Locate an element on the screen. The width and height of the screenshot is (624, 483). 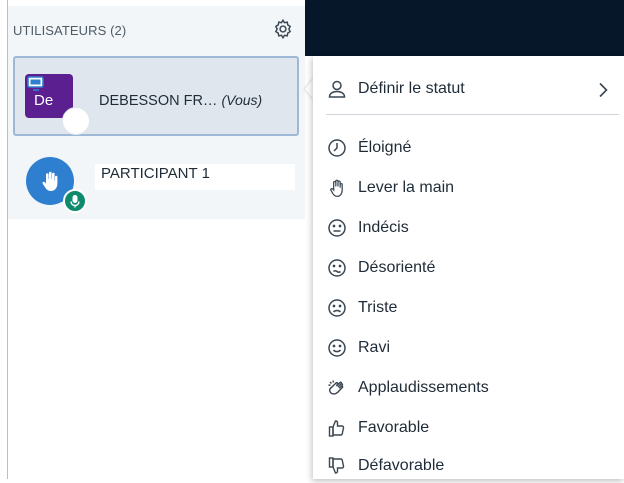
menu-item-label: Lever la main is located at coordinates (406, 187).